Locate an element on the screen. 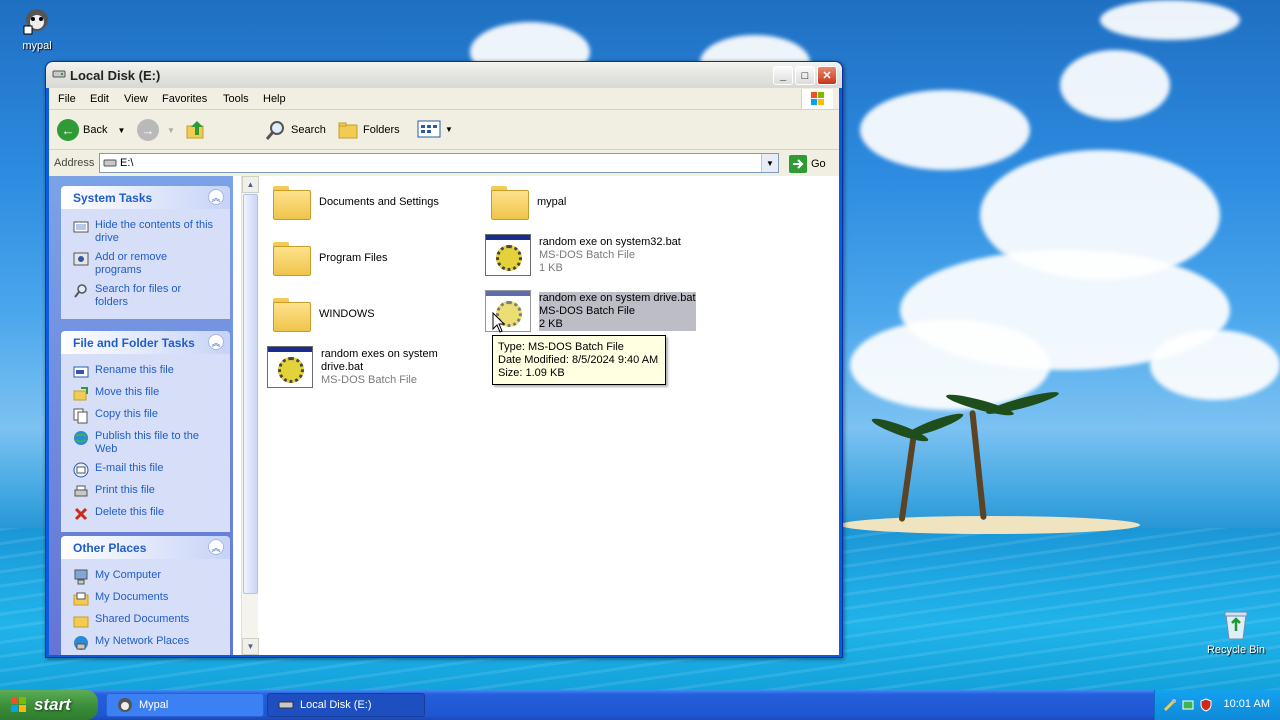 The image size is (1280, 720). desktop-icon-mypal: mypal is located at coordinates (37, 28).